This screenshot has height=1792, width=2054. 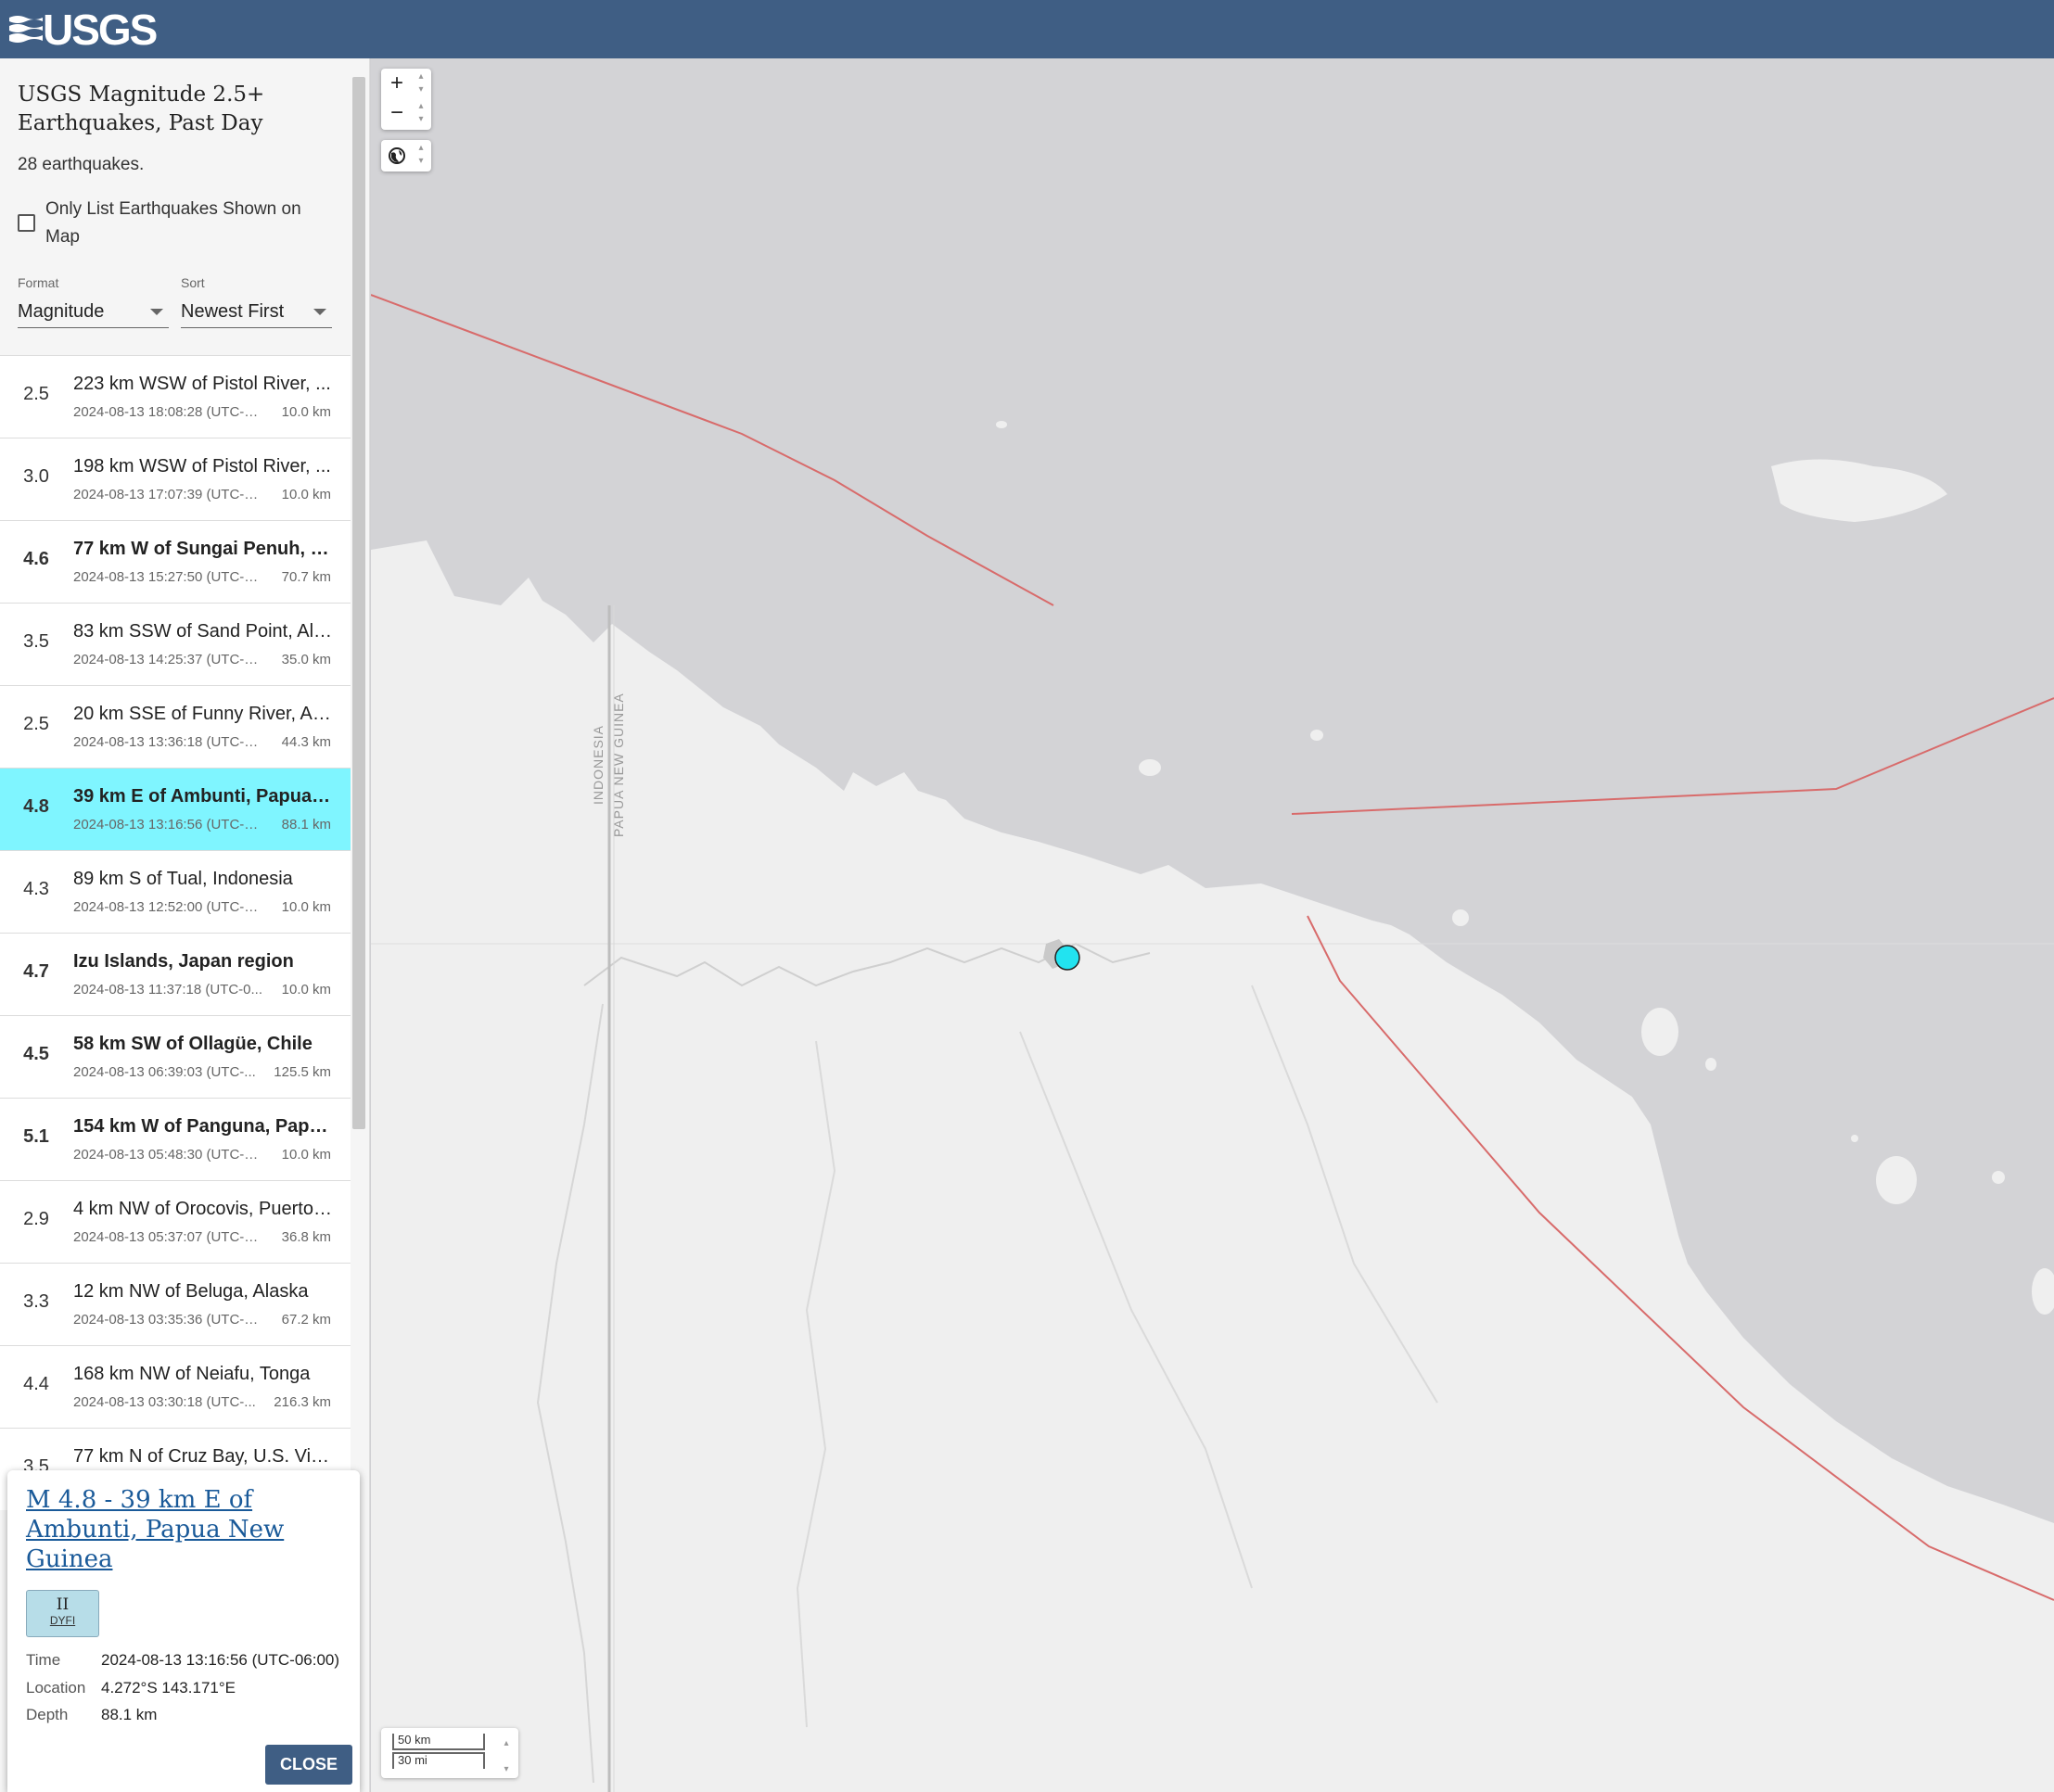 I want to click on earthquake-depth: 216.3 km, so click(x=302, y=1402).